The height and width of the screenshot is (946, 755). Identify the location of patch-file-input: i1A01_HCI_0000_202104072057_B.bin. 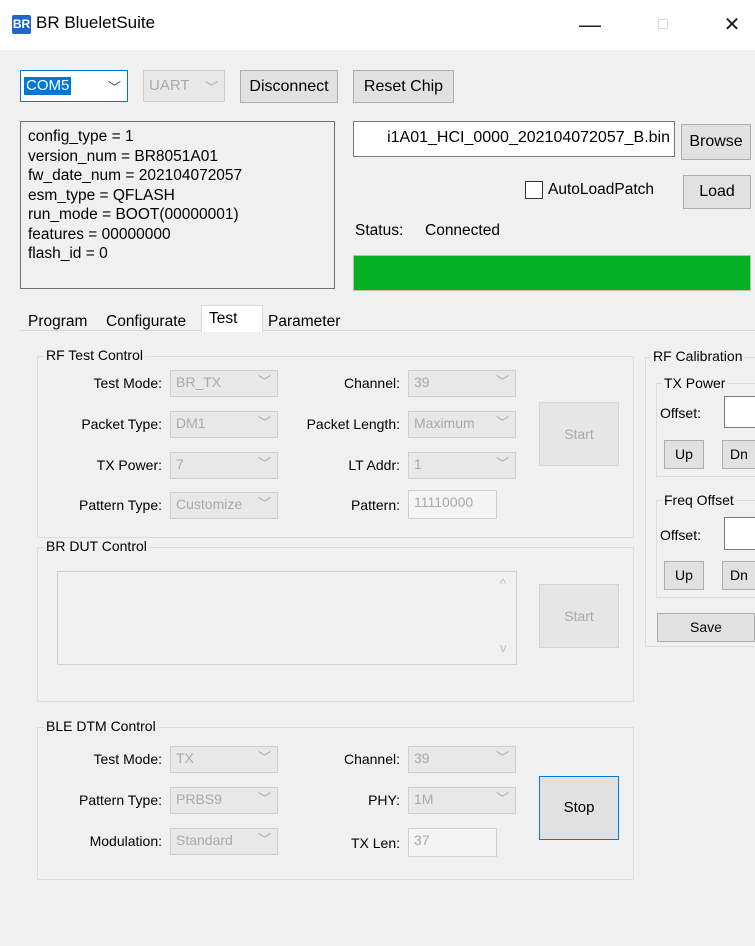
(514, 139).